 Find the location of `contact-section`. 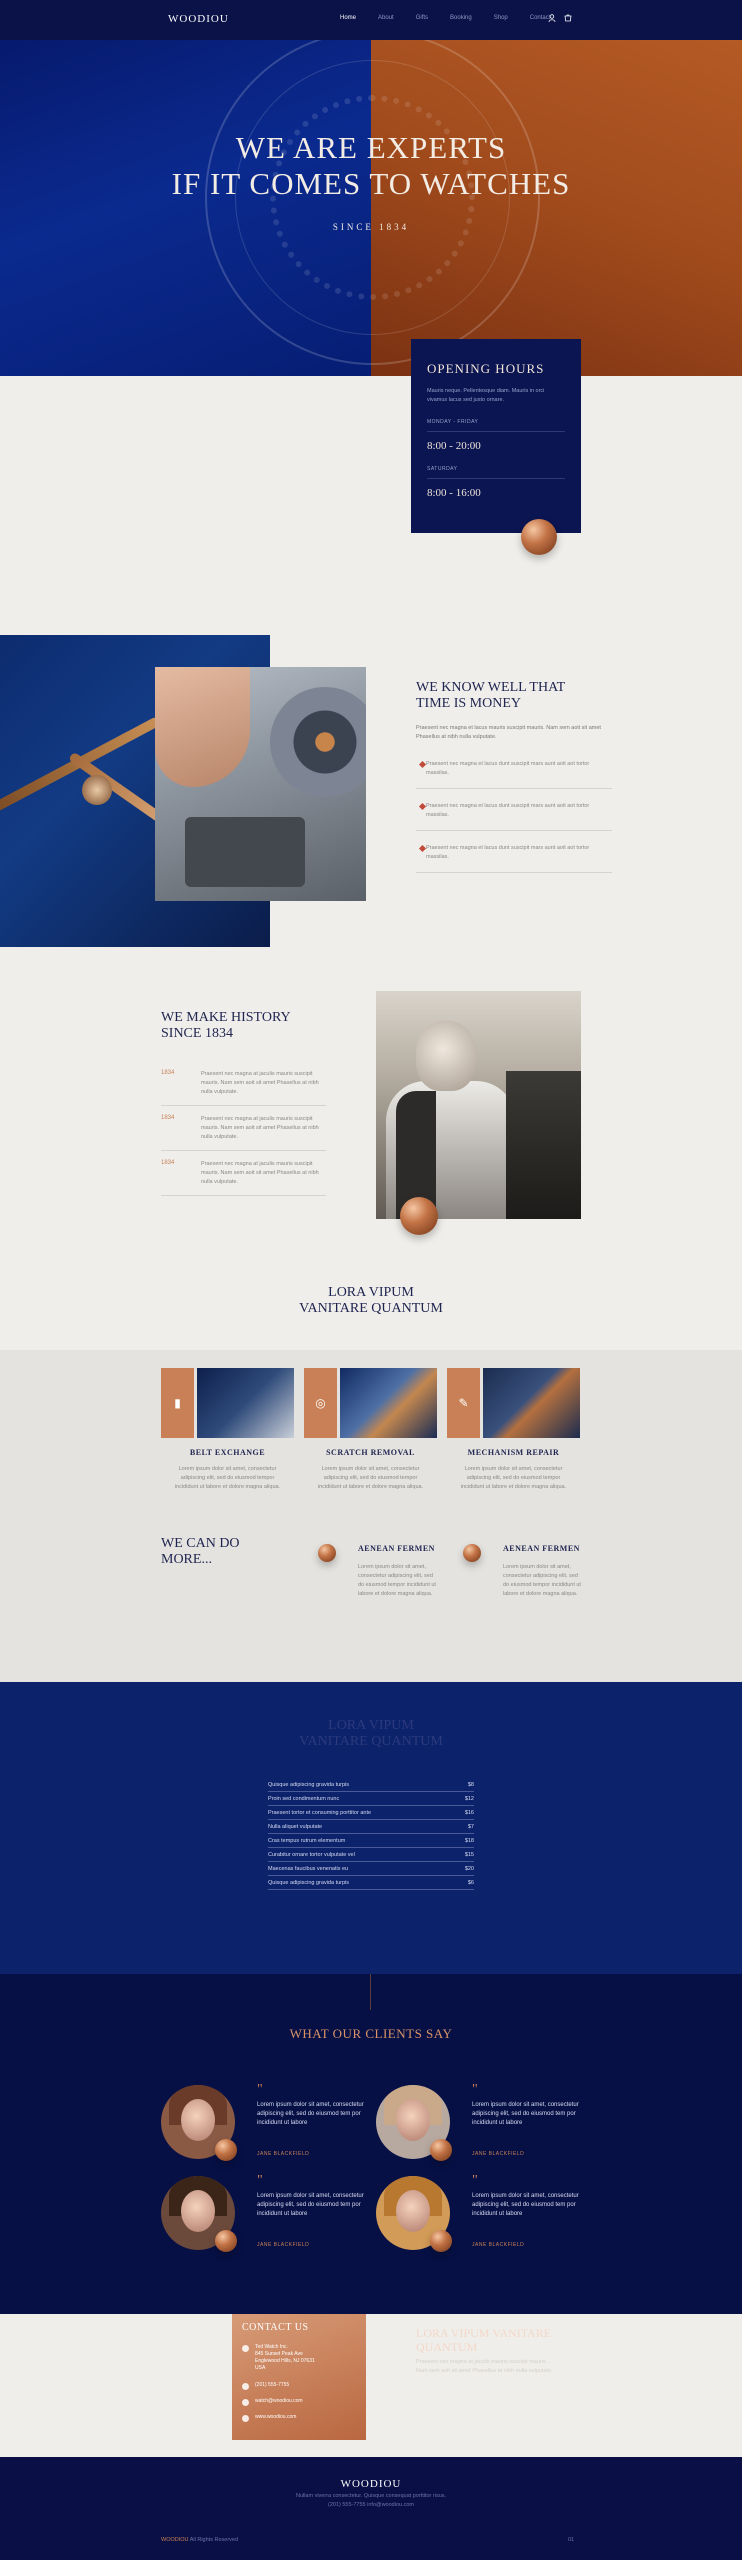

contact-section is located at coordinates (371, 2385).